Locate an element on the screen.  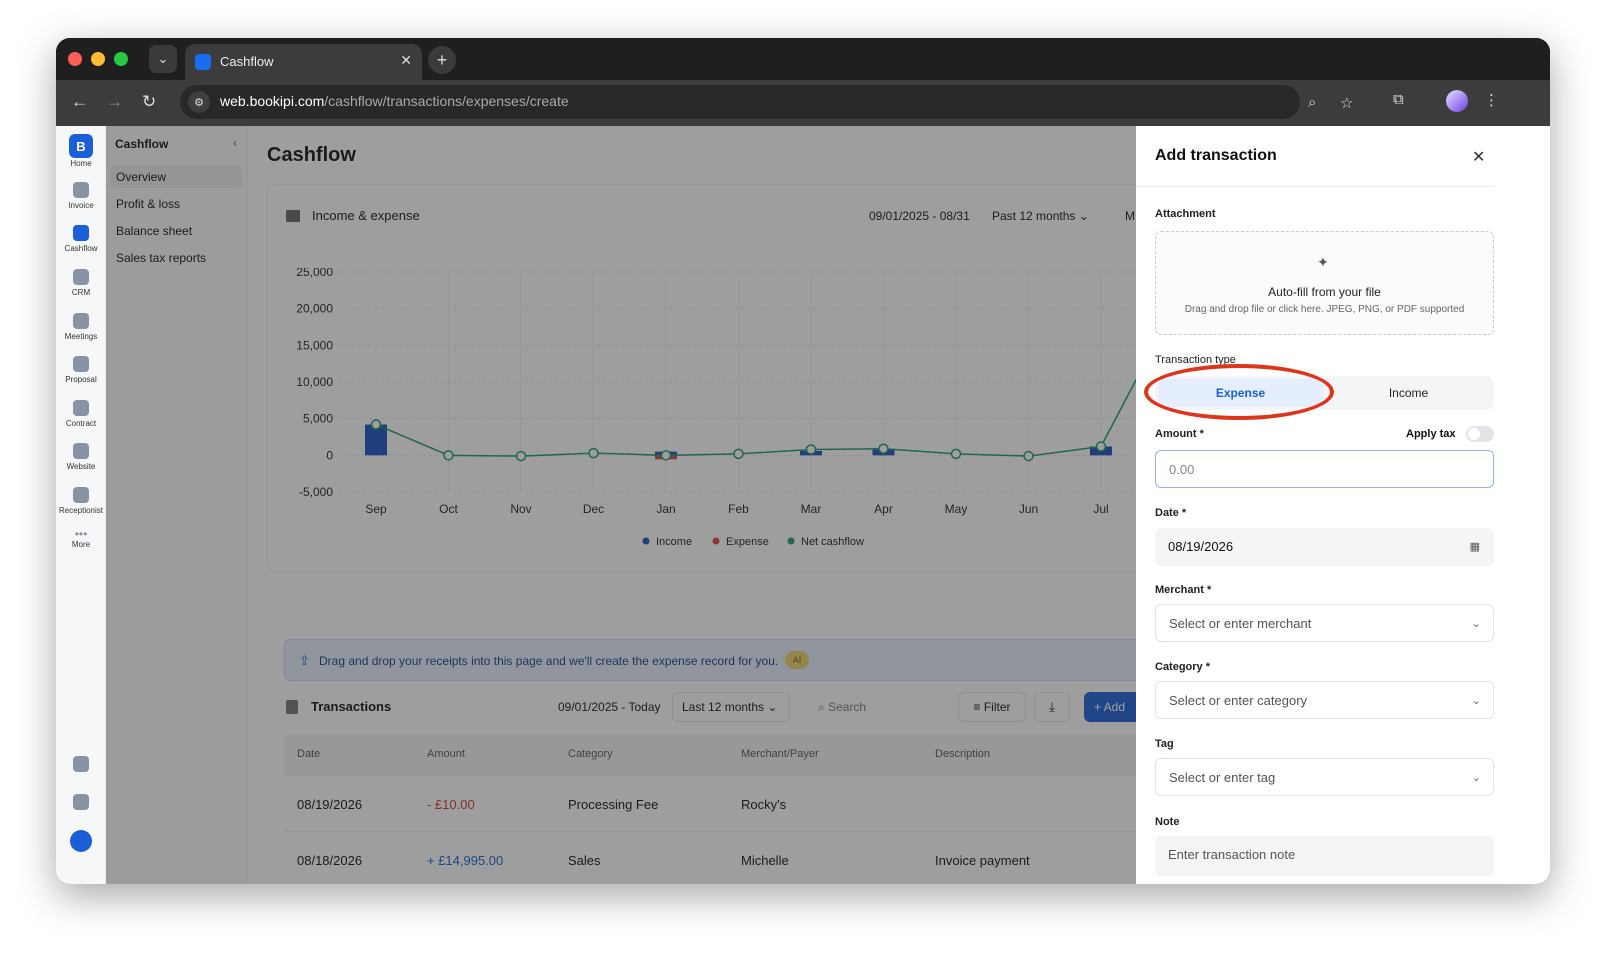
apply-tax-toggle is located at coordinates (1480, 434).